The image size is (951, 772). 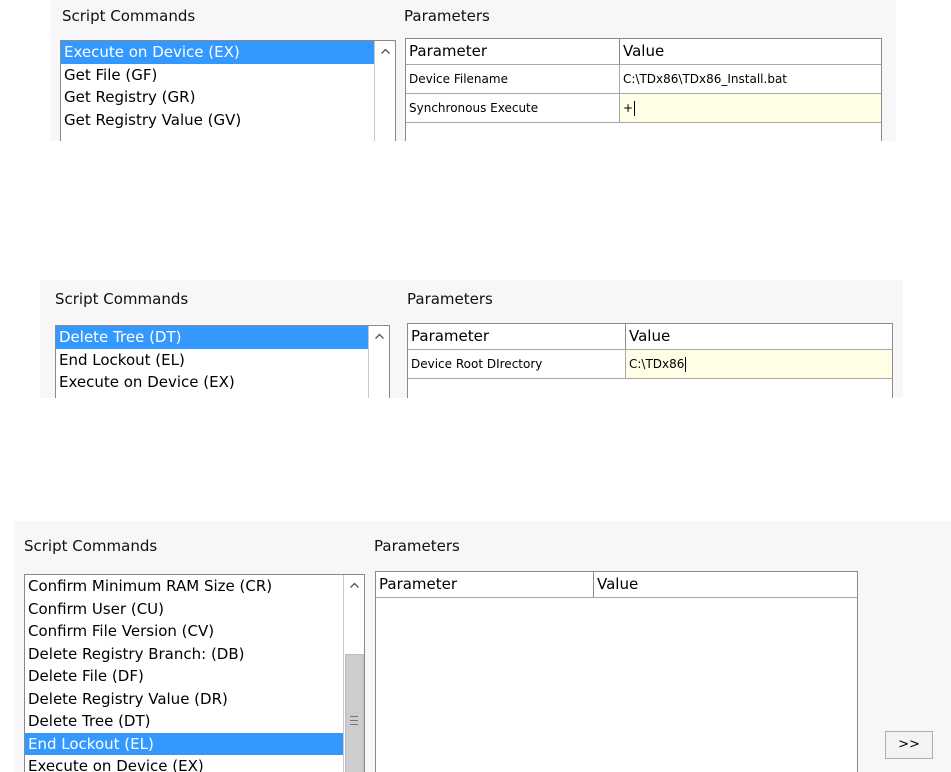 I want to click on parameters-grid: Parameter Value, so click(x=616, y=671).